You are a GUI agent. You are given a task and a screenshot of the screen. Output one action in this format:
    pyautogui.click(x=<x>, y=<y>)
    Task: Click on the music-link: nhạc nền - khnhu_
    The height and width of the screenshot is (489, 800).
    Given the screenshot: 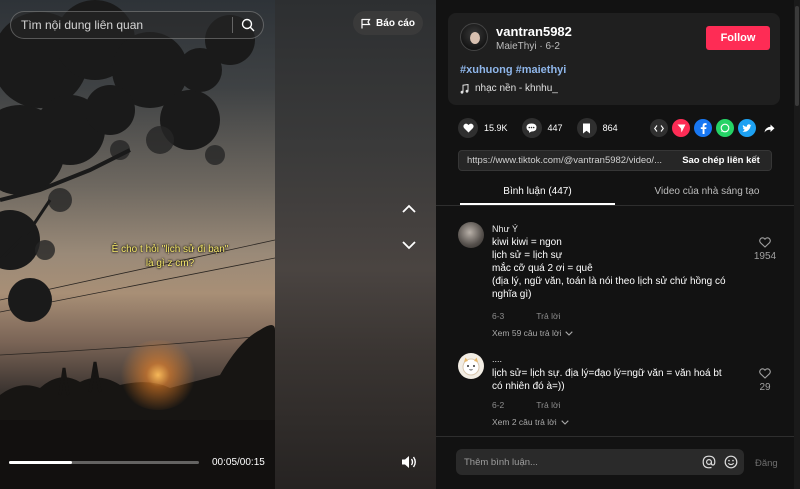 What is the action you would take?
    pyautogui.click(x=509, y=88)
    